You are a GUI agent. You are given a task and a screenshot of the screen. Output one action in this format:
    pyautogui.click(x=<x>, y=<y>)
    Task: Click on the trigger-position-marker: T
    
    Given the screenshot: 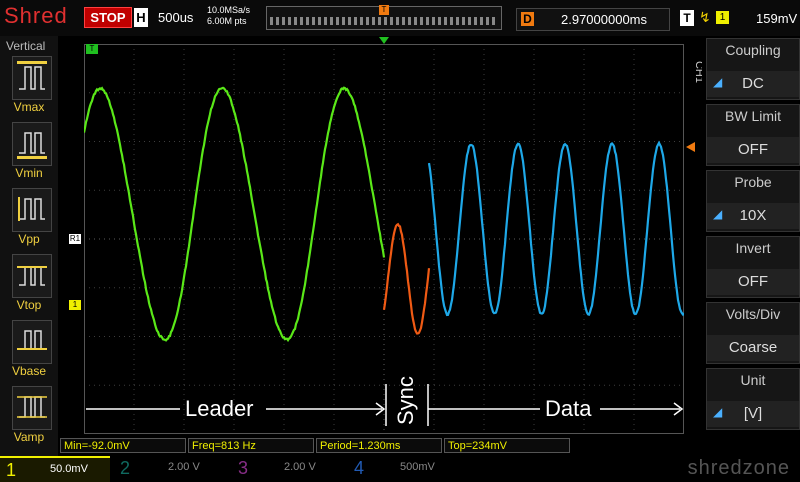 What is the action you would take?
    pyautogui.click(x=384, y=10)
    